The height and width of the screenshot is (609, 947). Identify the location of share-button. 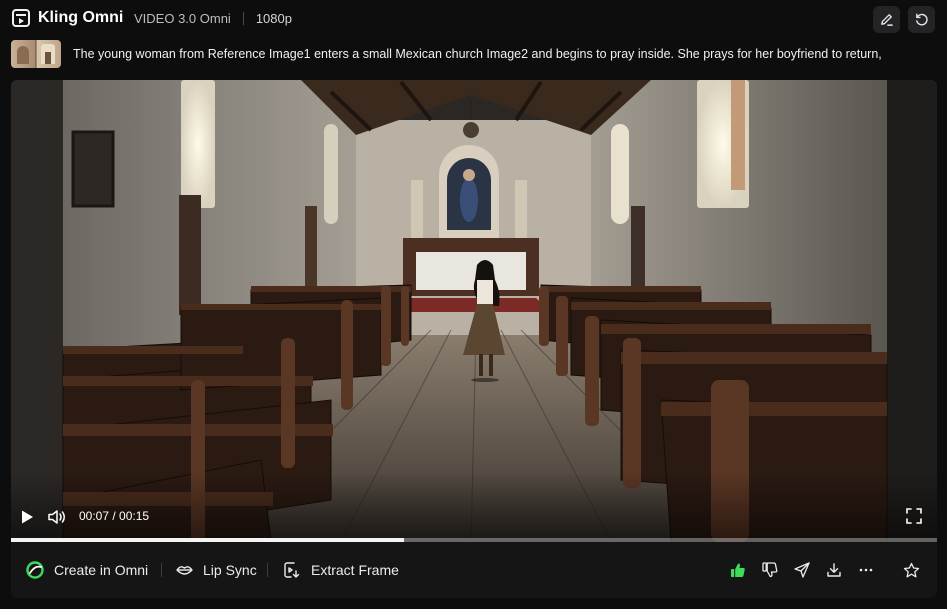
(802, 570).